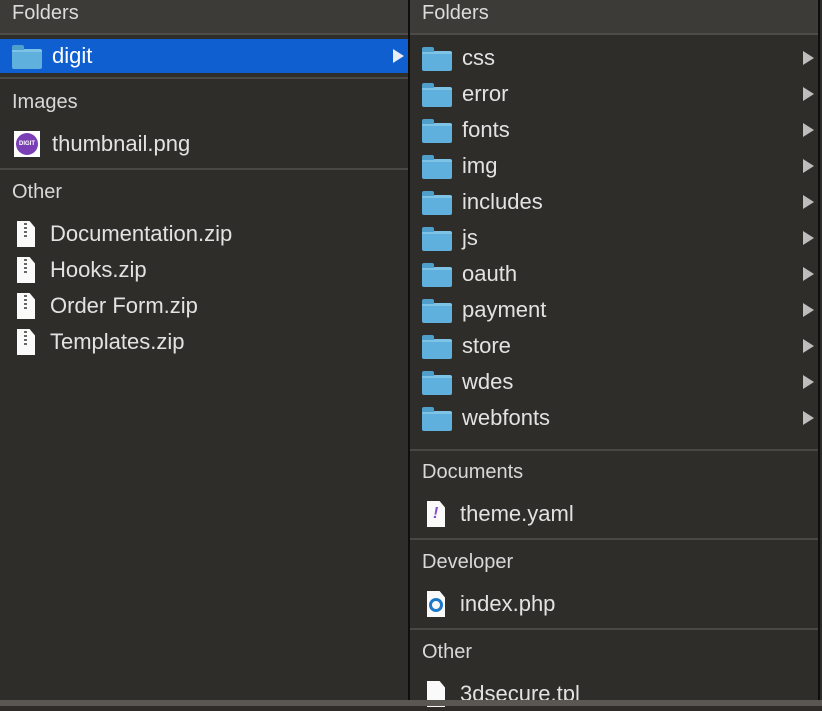 The width and height of the screenshot is (822, 711). Describe the element at coordinates (98, 269) in the screenshot. I see `file-label: Hooks.zip` at that location.